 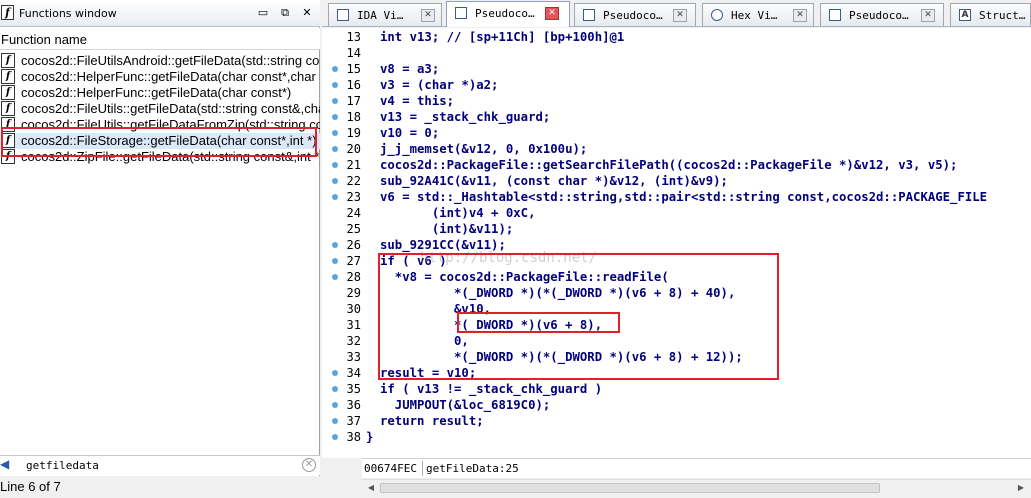 I want to click on line-number: 20, so click(x=343, y=149).